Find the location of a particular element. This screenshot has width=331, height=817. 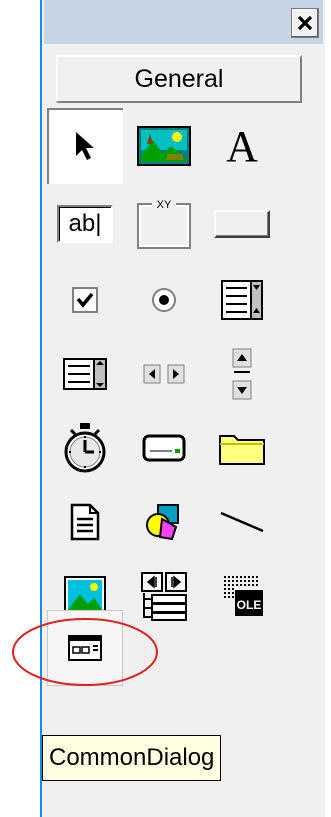

tool-hscrollbar is located at coordinates (164, 374).